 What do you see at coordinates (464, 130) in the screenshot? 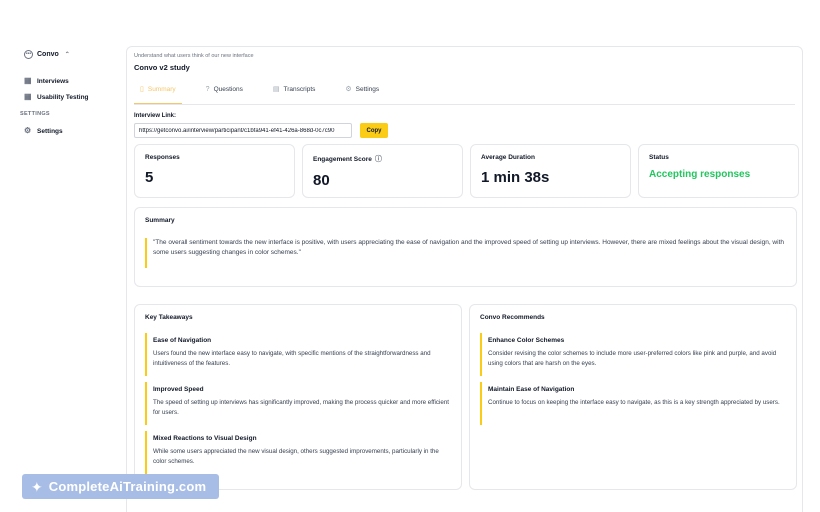
I see `interview-link-row: Copy` at bounding box center [464, 130].